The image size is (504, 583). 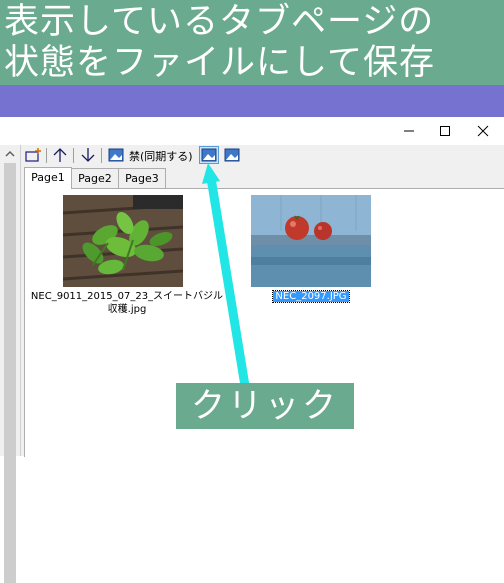 I want to click on click-callout: クリック, so click(x=265, y=406).